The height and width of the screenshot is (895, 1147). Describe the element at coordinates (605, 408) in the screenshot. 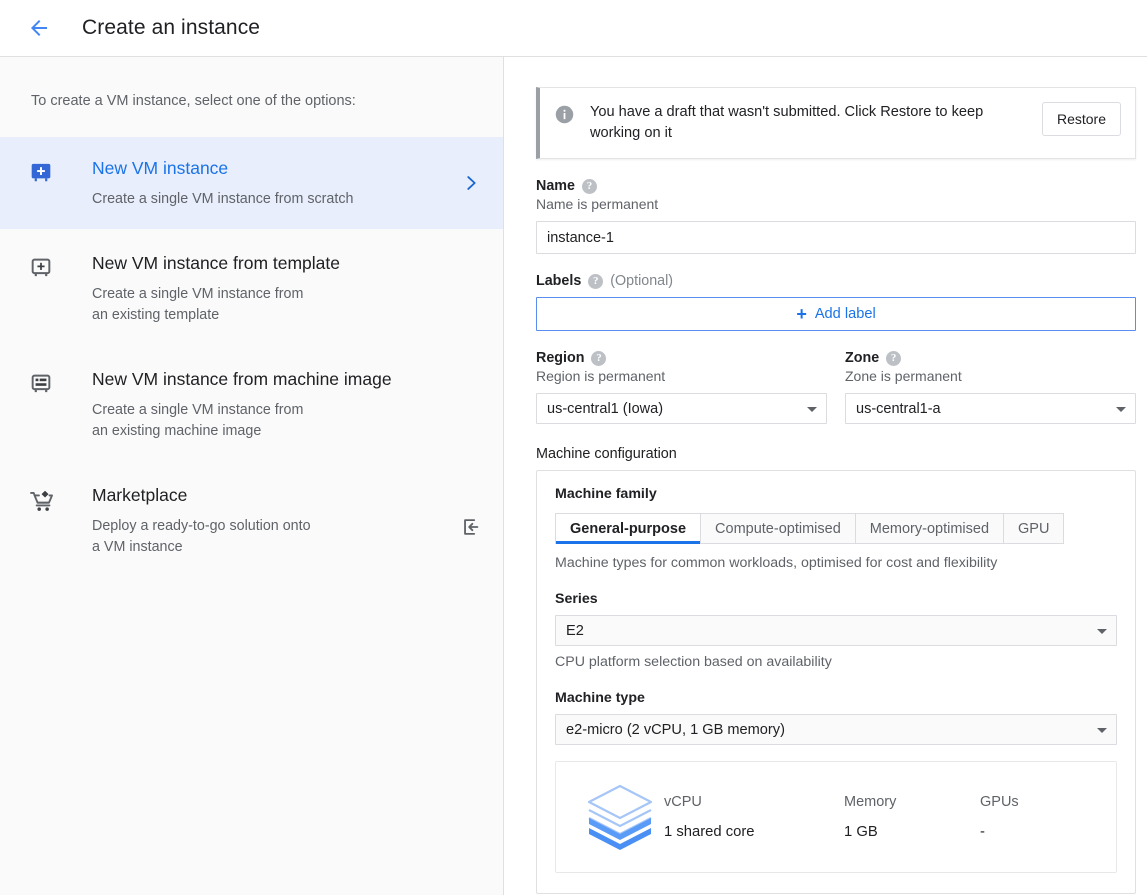

I see `region-select-value: us-central1 (Iowa)` at that location.